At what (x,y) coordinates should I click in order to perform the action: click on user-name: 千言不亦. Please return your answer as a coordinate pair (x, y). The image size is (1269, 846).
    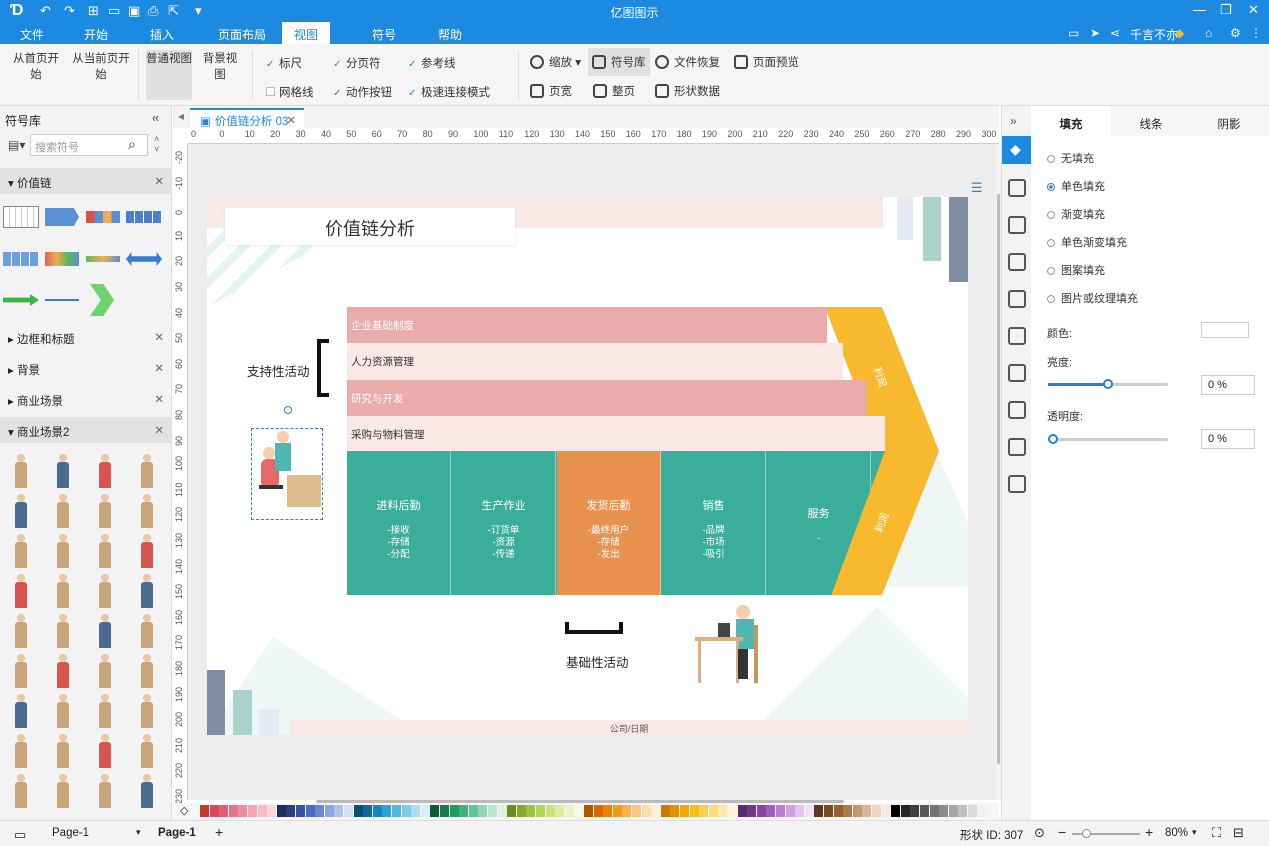
    Looking at the image, I should click on (1154, 34).